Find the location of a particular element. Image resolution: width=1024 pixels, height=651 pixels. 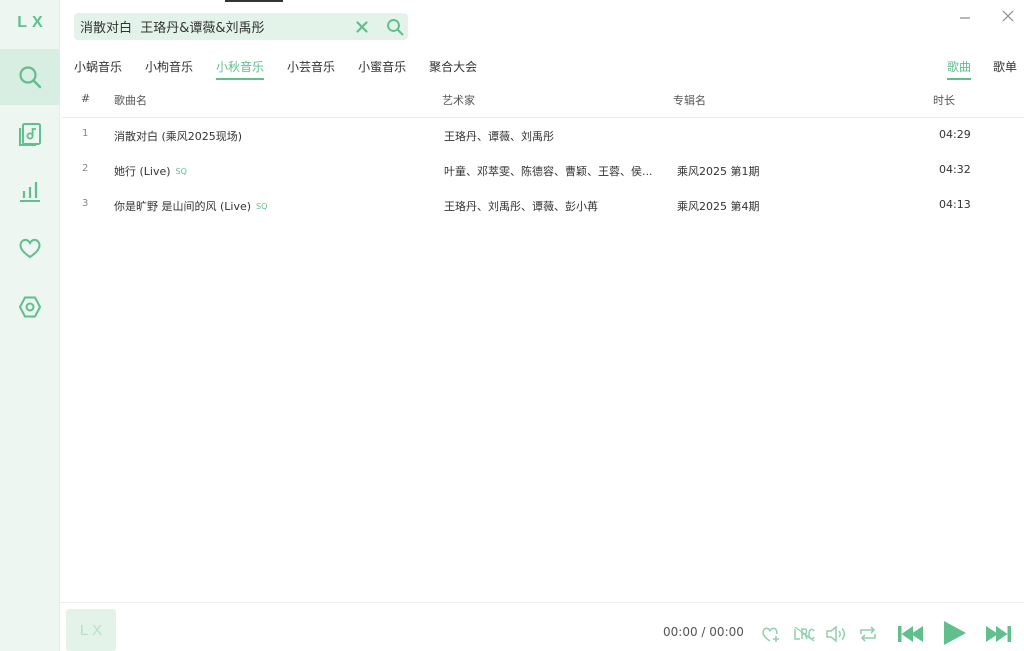

previous-button is located at coordinates (911, 634).